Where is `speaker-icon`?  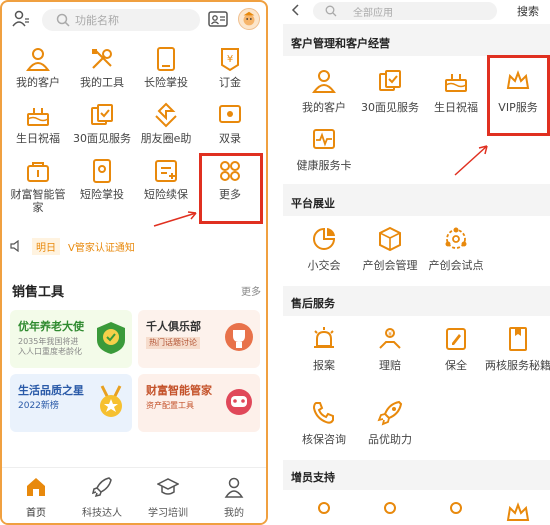 speaker-icon is located at coordinates (14, 246).